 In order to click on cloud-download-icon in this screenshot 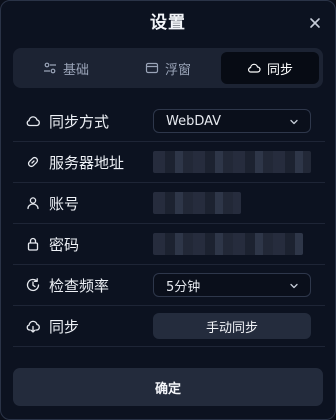, I will do `click(33, 326)`.